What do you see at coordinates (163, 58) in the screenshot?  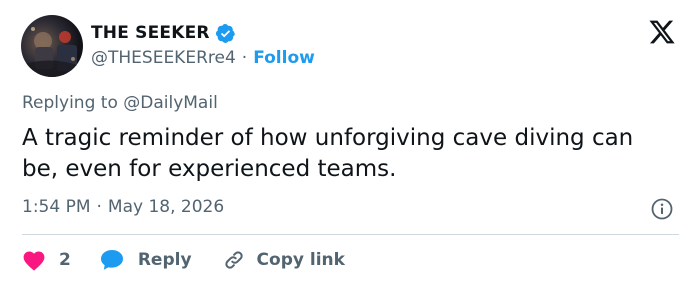 I see `user-handle: @THESEEKERre4` at bounding box center [163, 58].